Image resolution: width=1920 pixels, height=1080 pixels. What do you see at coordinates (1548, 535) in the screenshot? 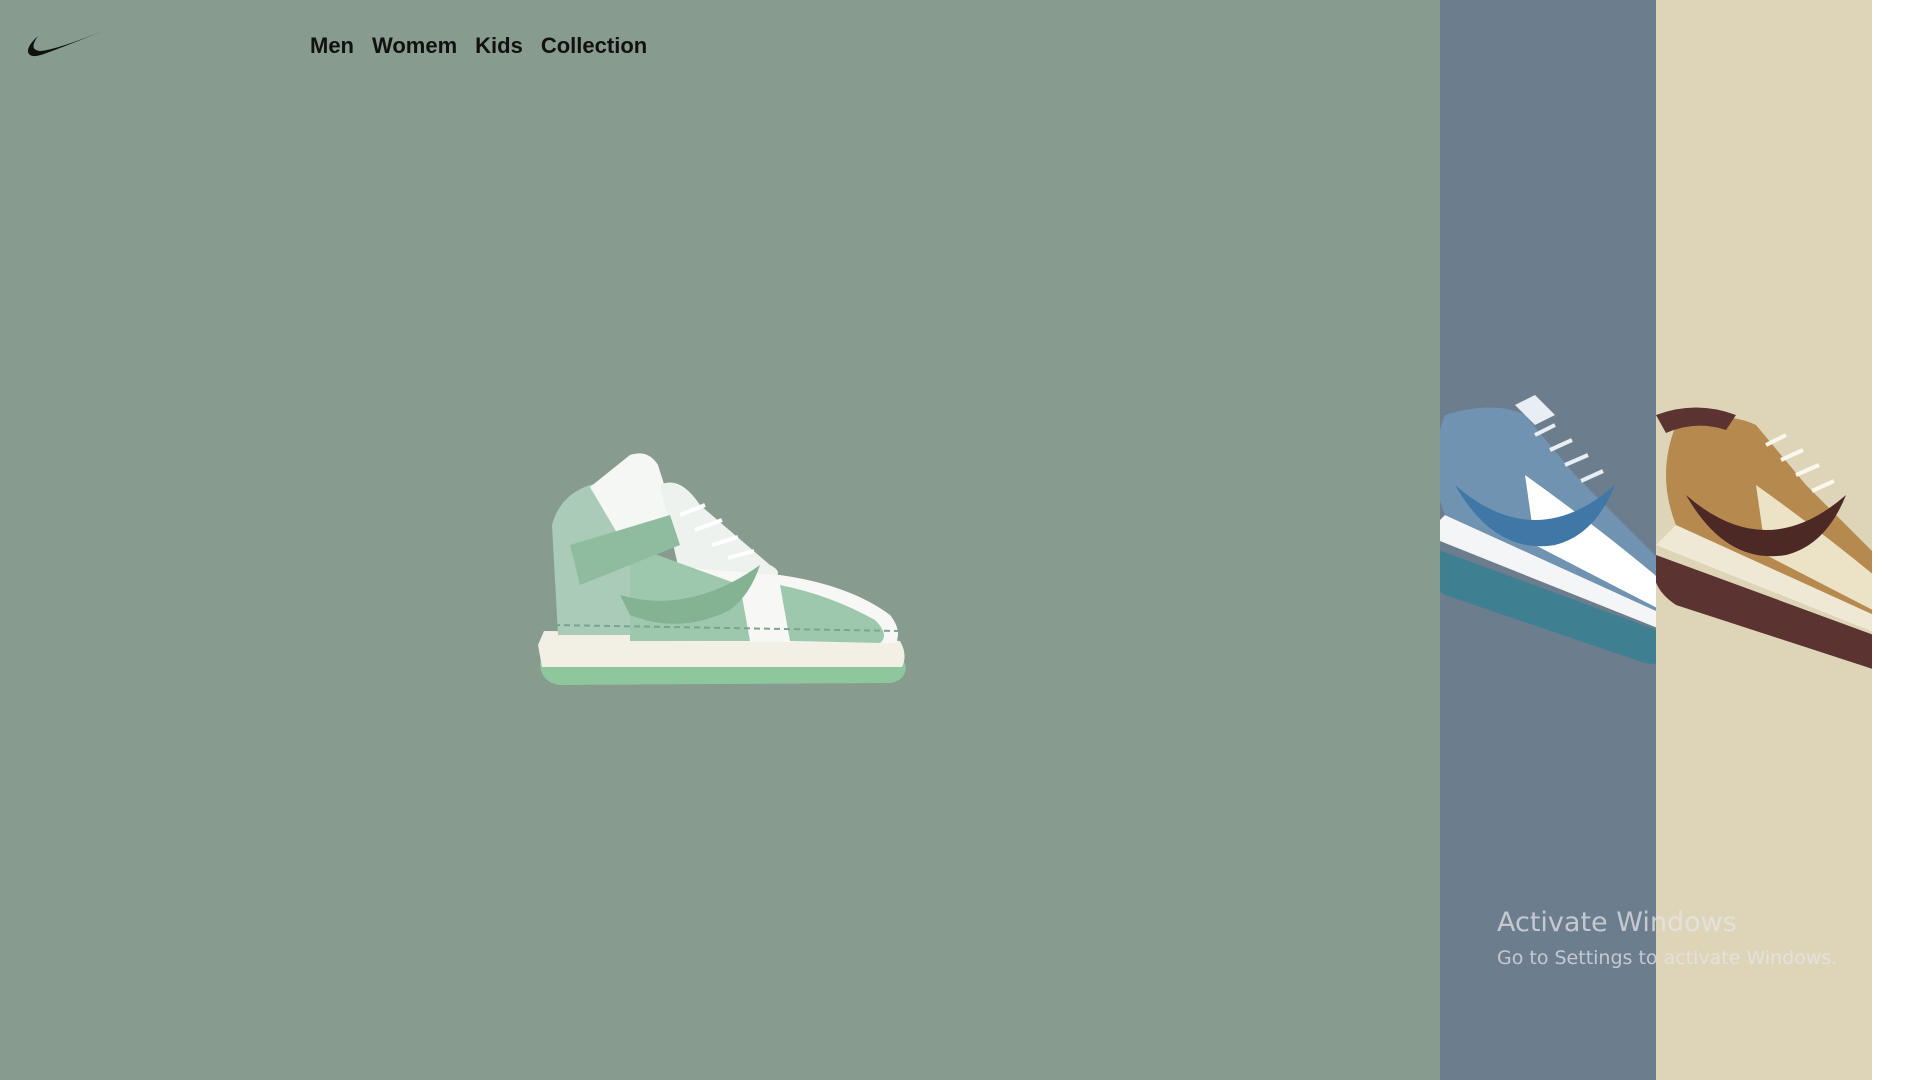
I see `blue-paisley-low-sneaker-icon` at bounding box center [1548, 535].